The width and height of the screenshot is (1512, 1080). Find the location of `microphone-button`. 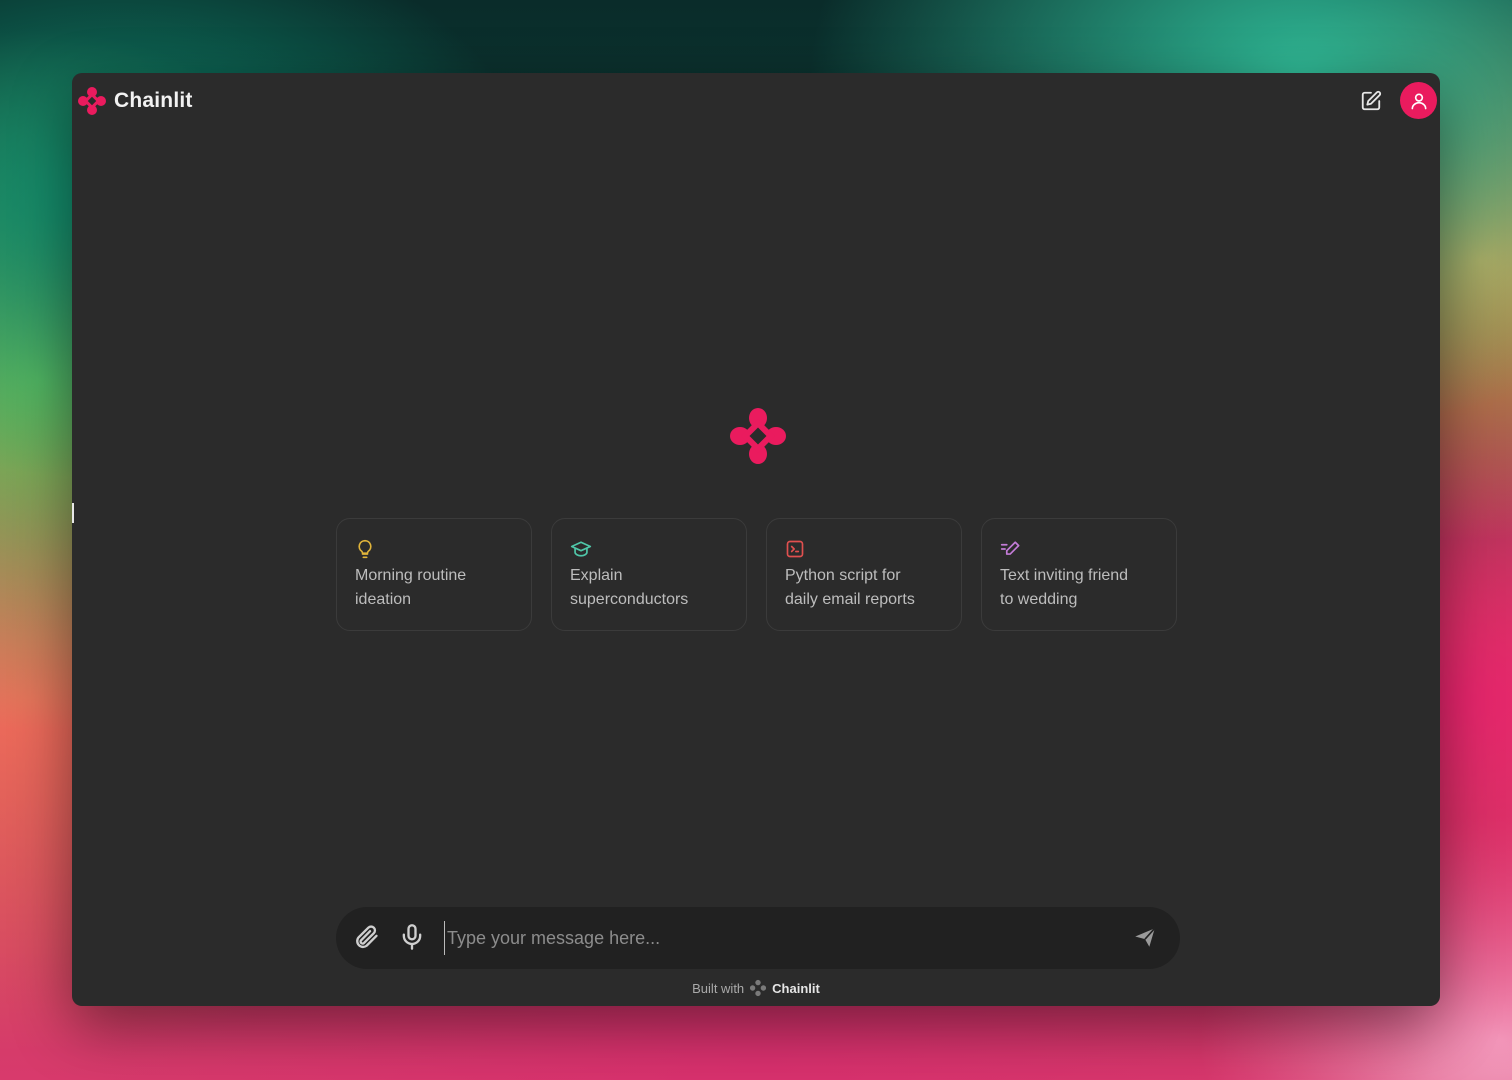

microphone-button is located at coordinates (413, 938).